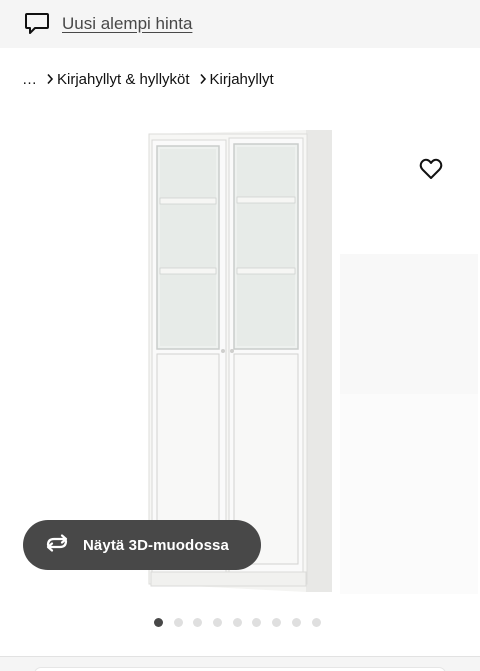  What do you see at coordinates (156, 545) in the screenshot?
I see `view-3d-label: Näytä 3D-muodossa` at bounding box center [156, 545].